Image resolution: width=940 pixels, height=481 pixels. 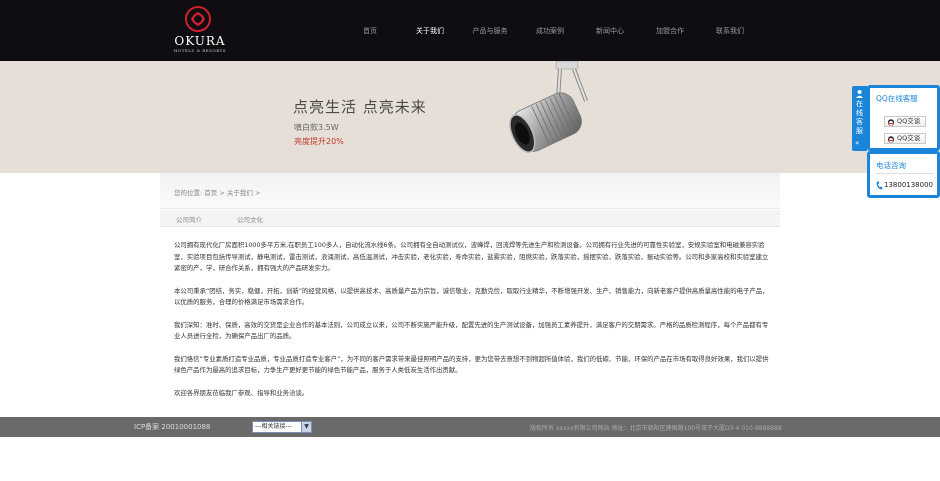 I want to click on related-links-select: ---相关链接--- ▼, so click(x=282, y=427).